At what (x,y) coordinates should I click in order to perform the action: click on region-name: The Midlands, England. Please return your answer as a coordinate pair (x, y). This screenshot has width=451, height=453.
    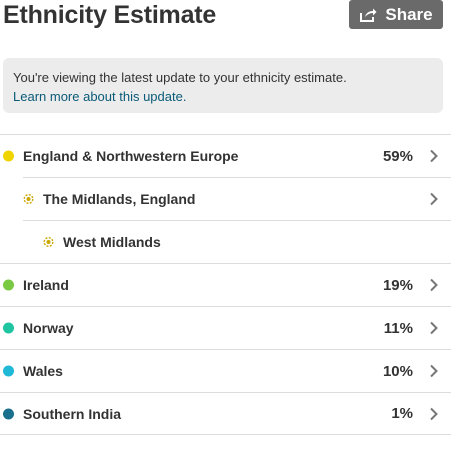
    Looking at the image, I should click on (119, 199).